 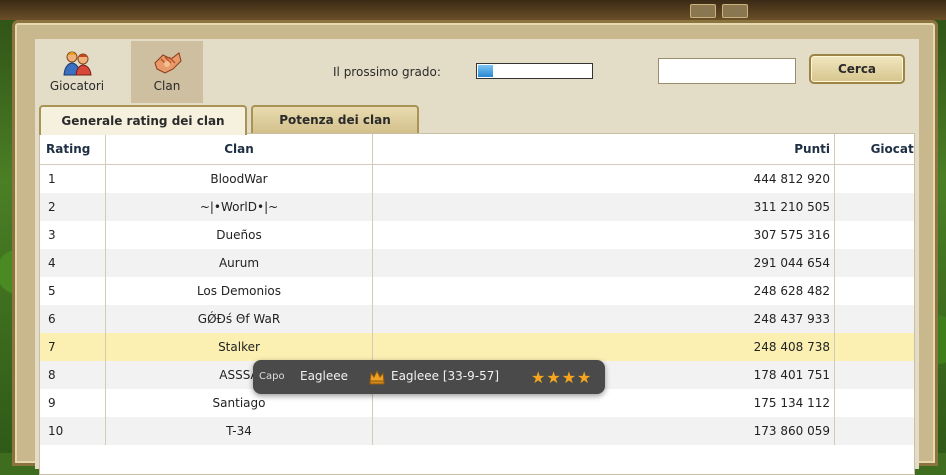 I want to click on cell-points: 444 812 920, so click(x=603, y=178).